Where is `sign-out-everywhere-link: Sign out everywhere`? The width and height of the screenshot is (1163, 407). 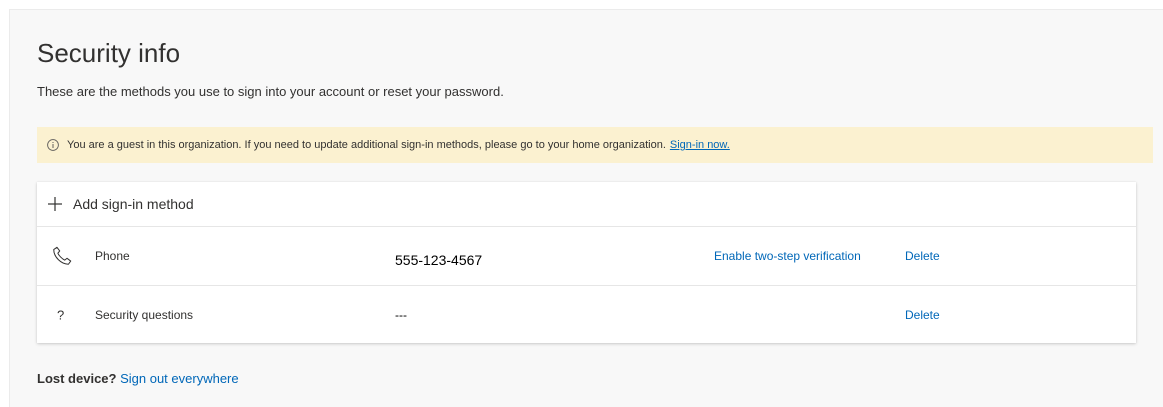 sign-out-everywhere-link: Sign out everywhere is located at coordinates (179, 378).